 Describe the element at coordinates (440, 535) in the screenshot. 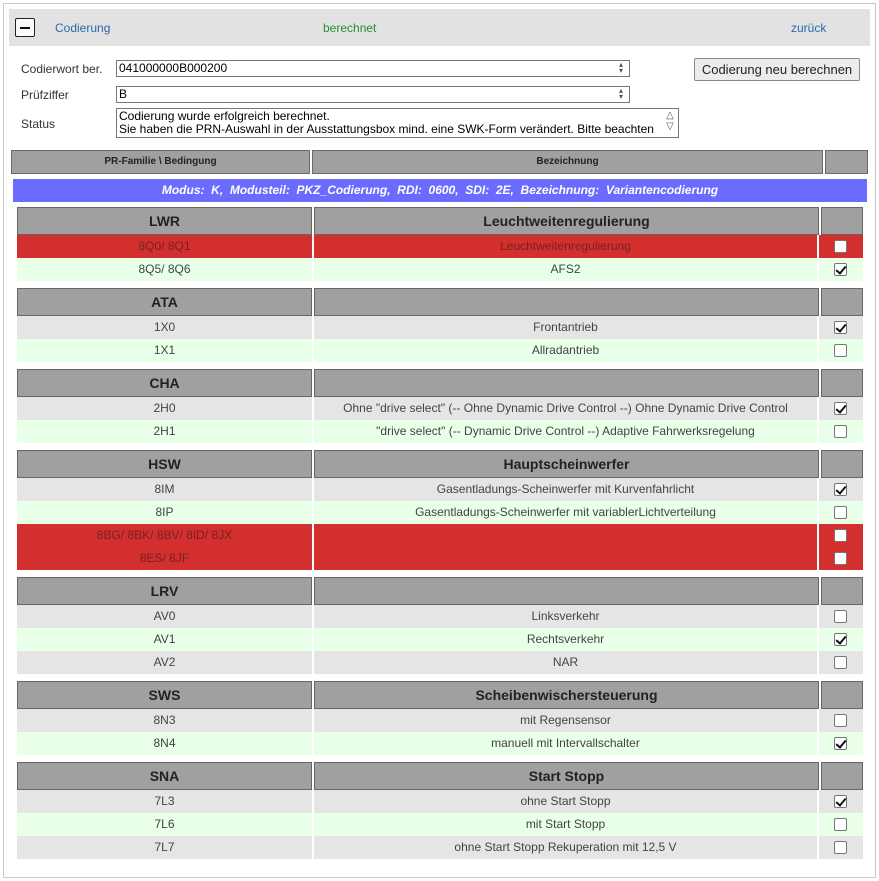

I see `table-row: 8BG/ 8BK/ 8BV/ 8ID/ 8JX` at that location.